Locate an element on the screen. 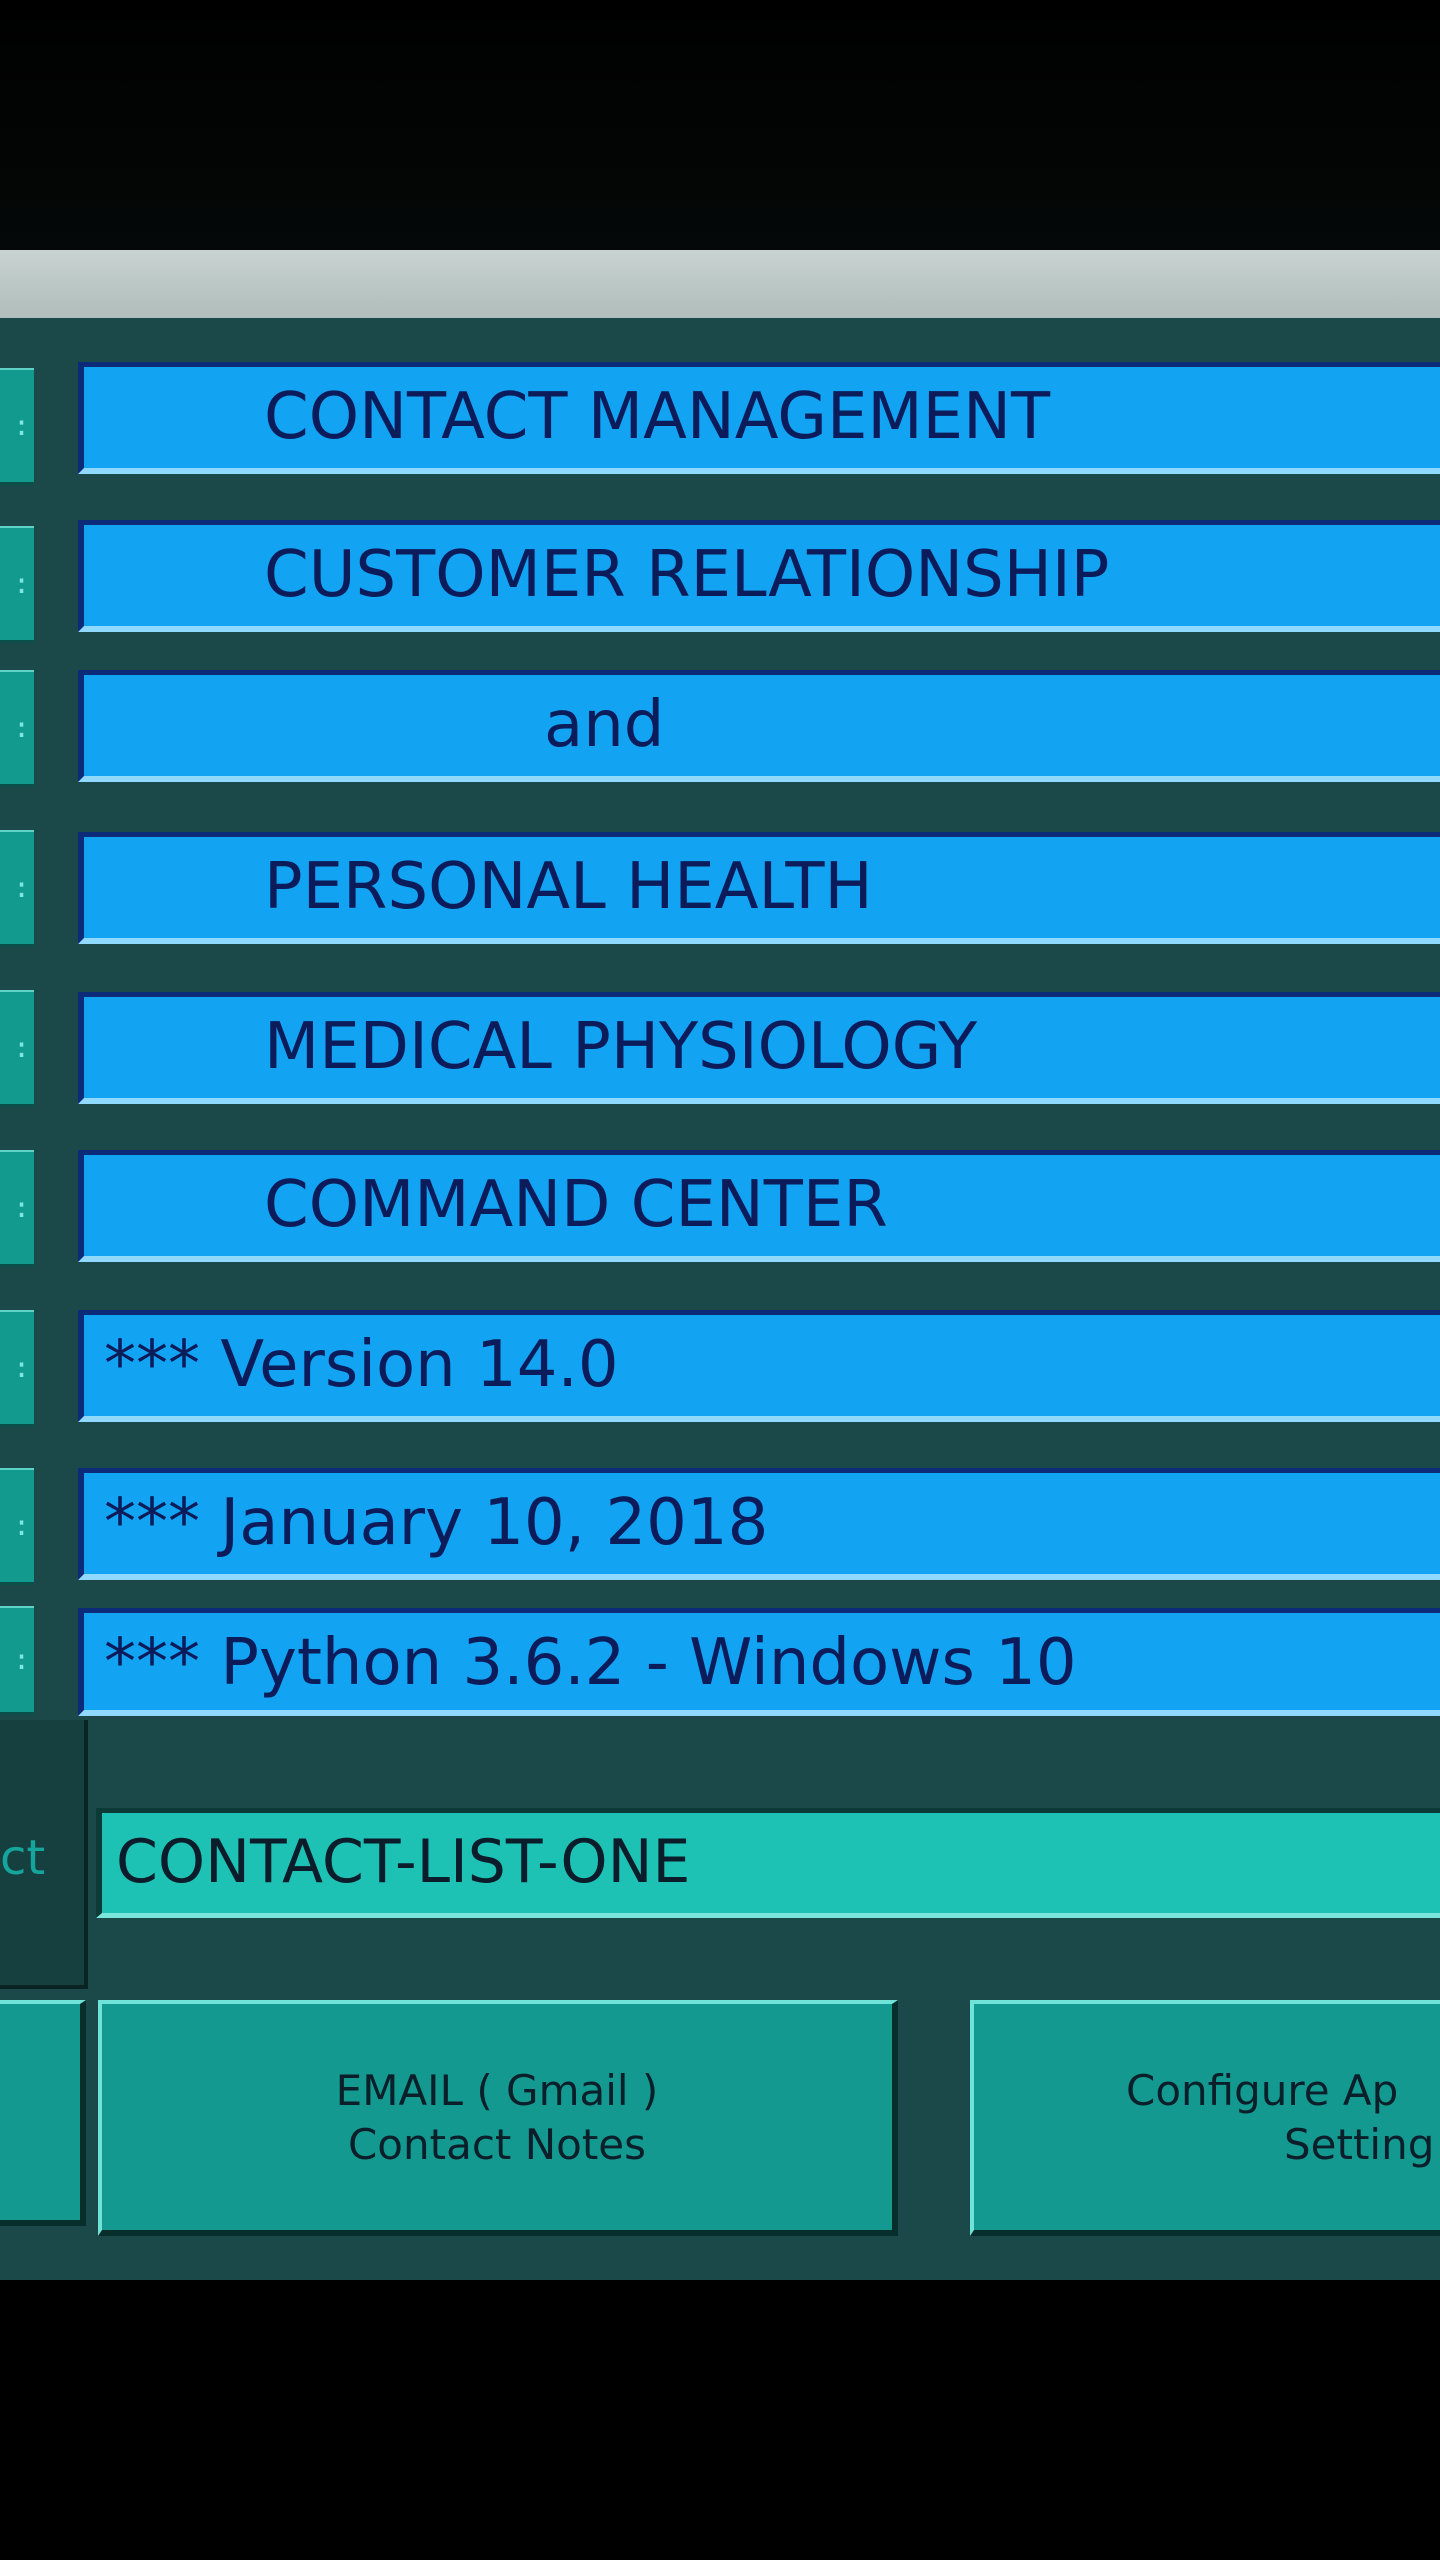 This screenshot has width=1440, height=2560. config-button-line1: Configure Ap is located at coordinates (1262, 2090).